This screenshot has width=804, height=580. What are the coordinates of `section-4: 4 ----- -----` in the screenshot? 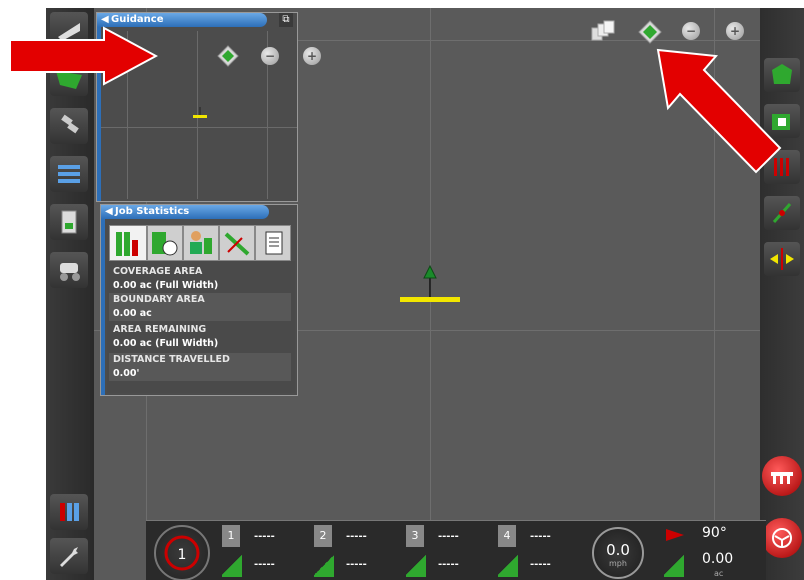 It's located at (542, 550).